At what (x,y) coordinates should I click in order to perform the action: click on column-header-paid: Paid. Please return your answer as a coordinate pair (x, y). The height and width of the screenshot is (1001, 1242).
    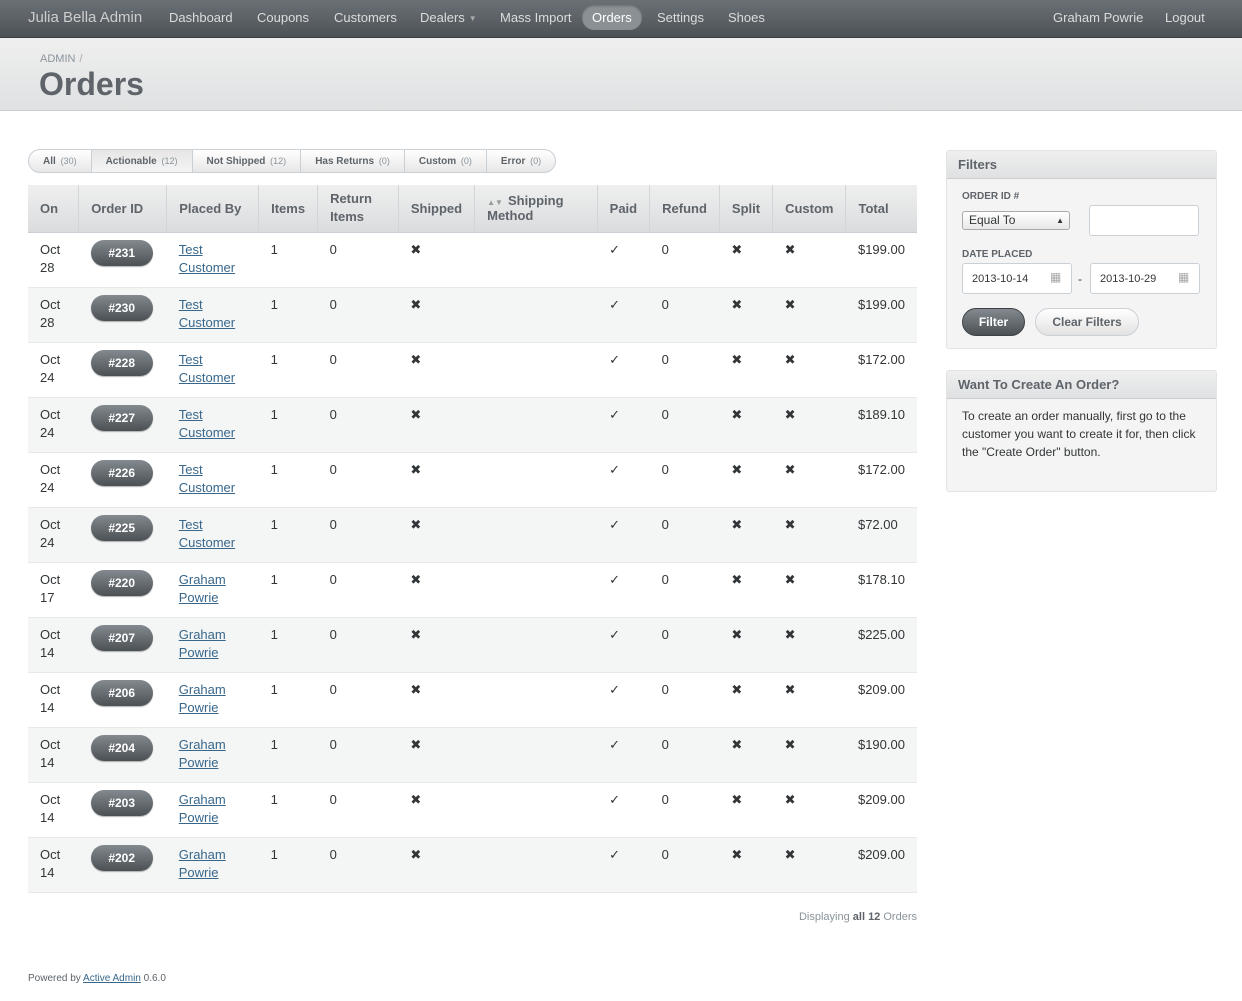
    Looking at the image, I should click on (624, 209).